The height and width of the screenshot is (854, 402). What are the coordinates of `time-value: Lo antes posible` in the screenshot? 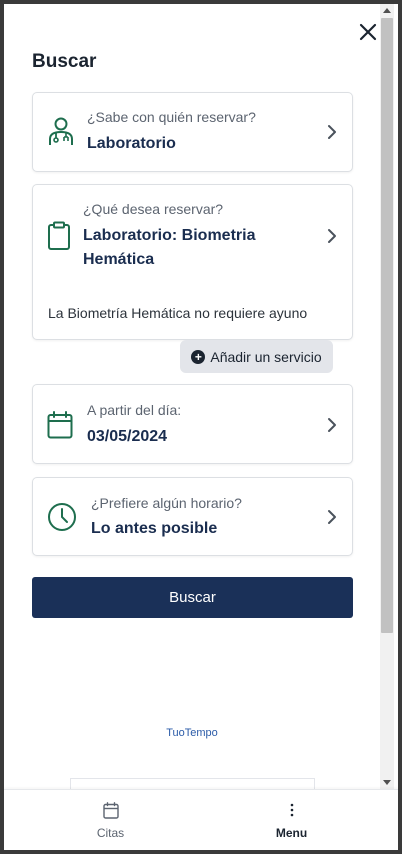 It's located at (154, 528).